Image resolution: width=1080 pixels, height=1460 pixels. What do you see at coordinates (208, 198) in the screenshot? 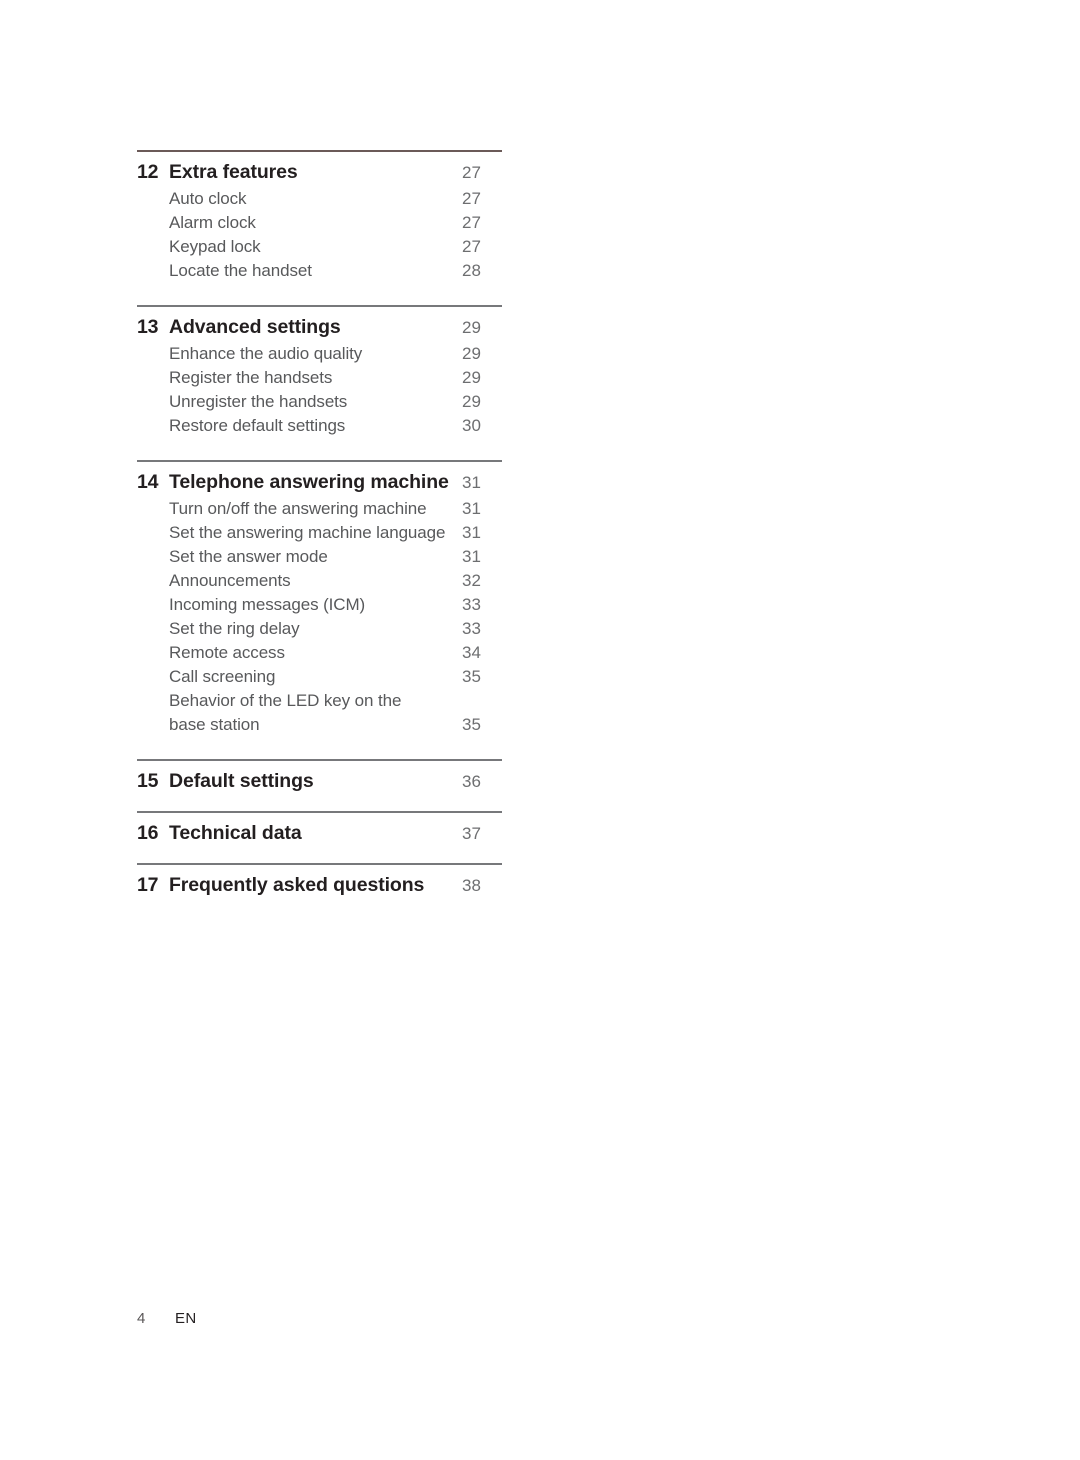
I see `subitem-label: Auto clock` at bounding box center [208, 198].